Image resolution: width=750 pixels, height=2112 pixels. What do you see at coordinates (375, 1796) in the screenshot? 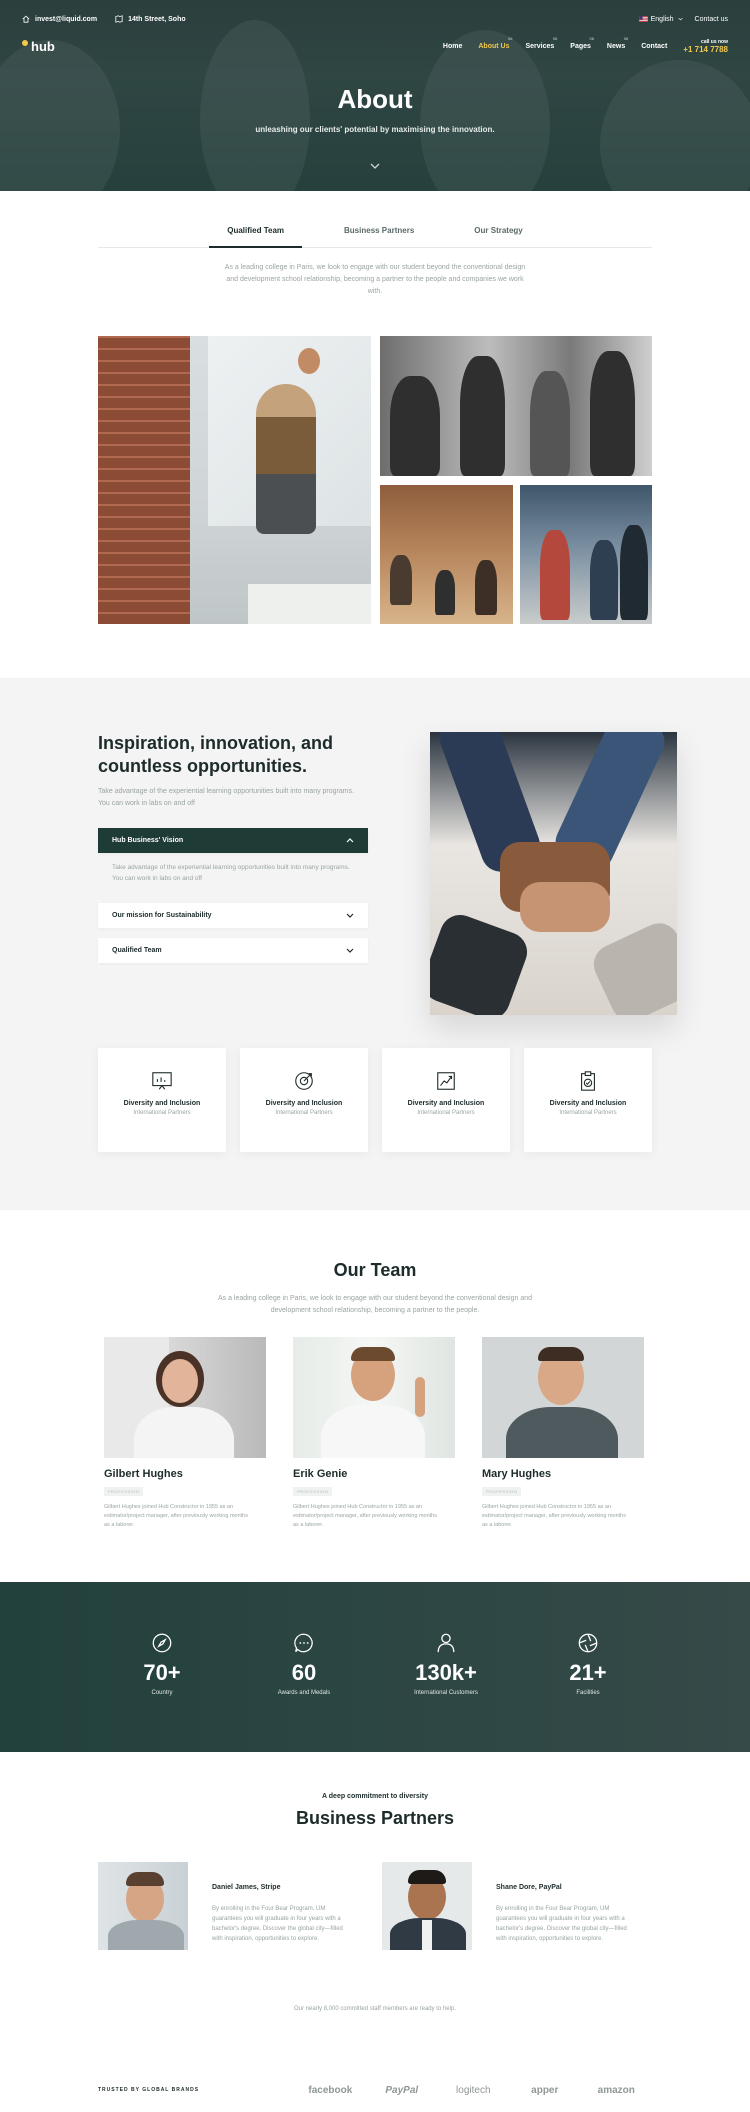
I see `partners-pretitle: A deep commitment to diversity` at bounding box center [375, 1796].